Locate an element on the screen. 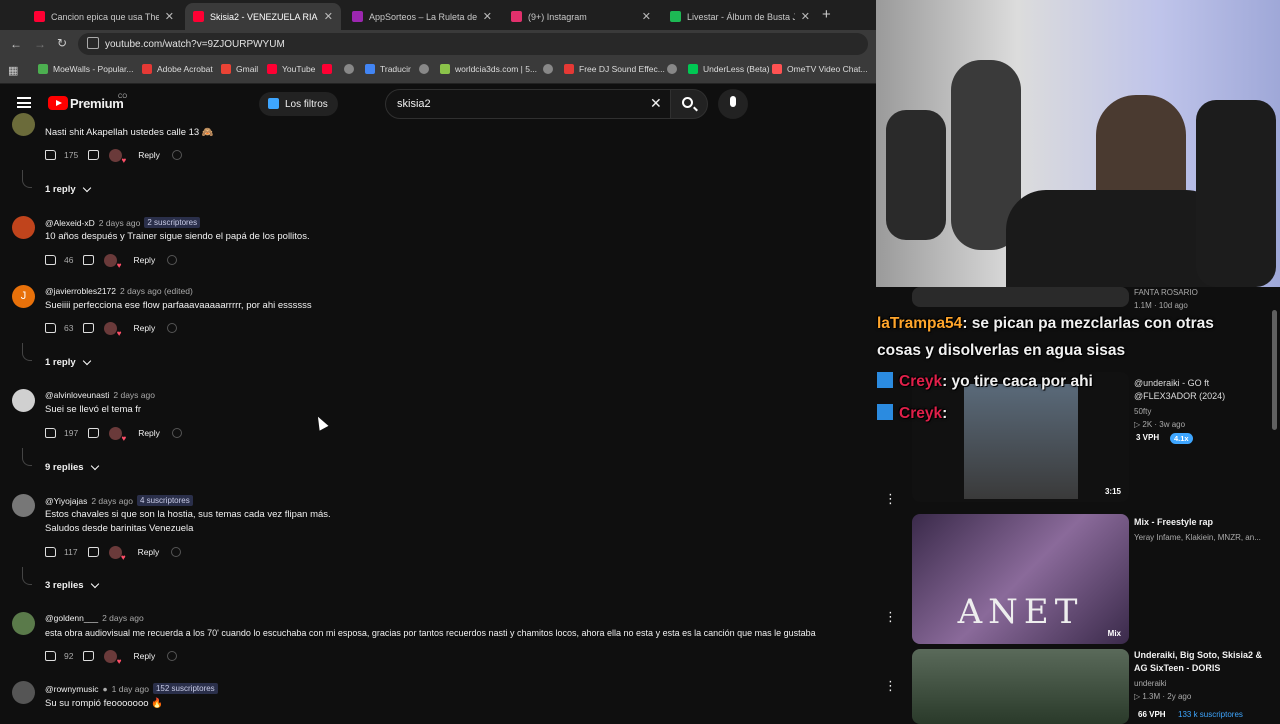  video-title: Mix - Freestyle rap is located at coordinates (1204, 522).